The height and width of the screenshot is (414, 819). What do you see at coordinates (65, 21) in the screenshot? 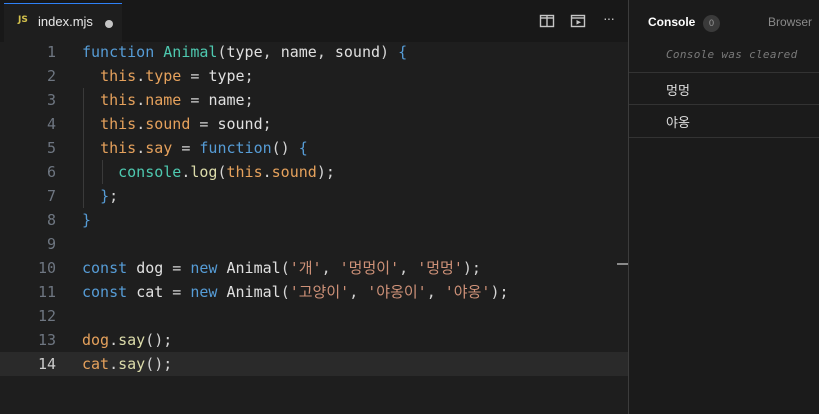
I see `tab-filename: index.mjs` at bounding box center [65, 21].